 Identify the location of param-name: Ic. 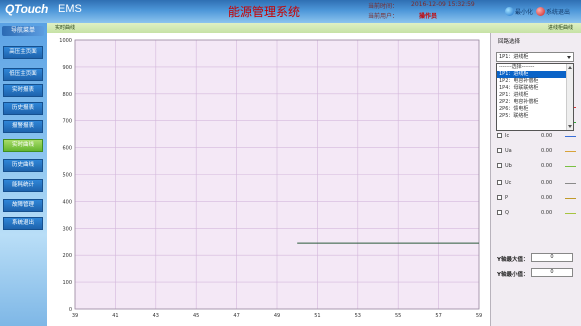
(507, 136).